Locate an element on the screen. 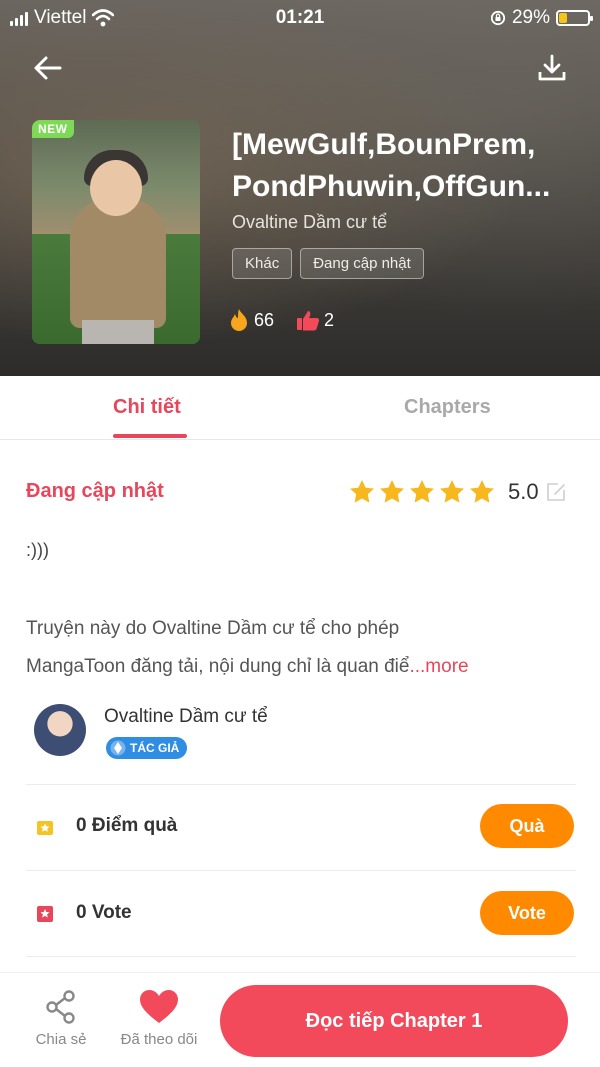 This screenshot has width=600, height=1067. gift-icon is located at coordinates (45, 828).